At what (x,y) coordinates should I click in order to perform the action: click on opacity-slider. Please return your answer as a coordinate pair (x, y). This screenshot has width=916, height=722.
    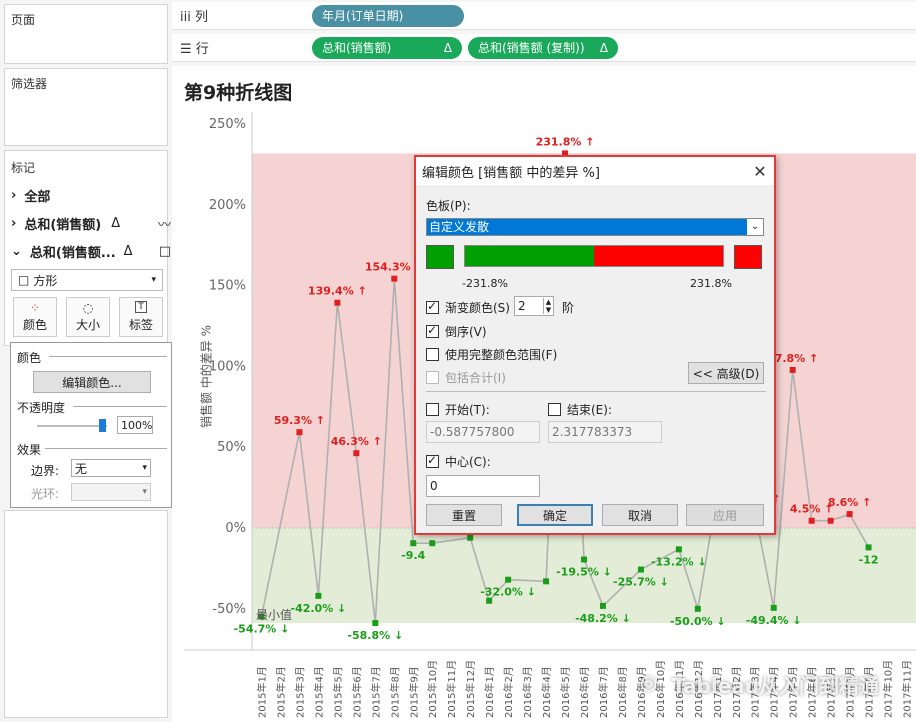
    Looking at the image, I should click on (72, 426).